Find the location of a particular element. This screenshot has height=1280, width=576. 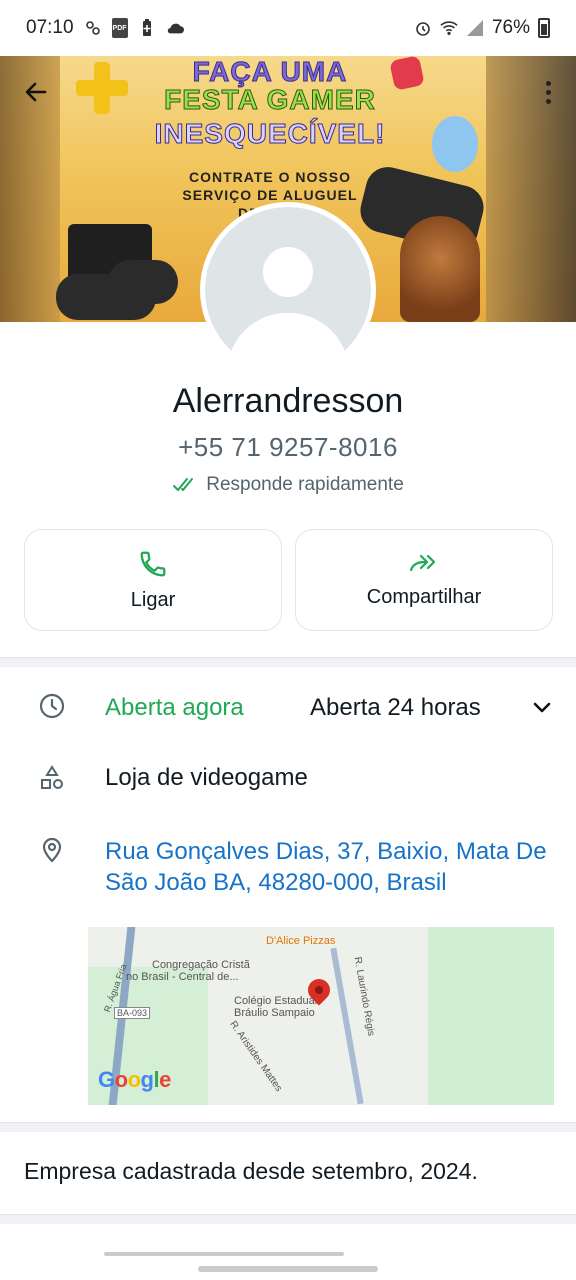

map-label-pizza: D'Alice Pizzas is located at coordinates (301, 941).